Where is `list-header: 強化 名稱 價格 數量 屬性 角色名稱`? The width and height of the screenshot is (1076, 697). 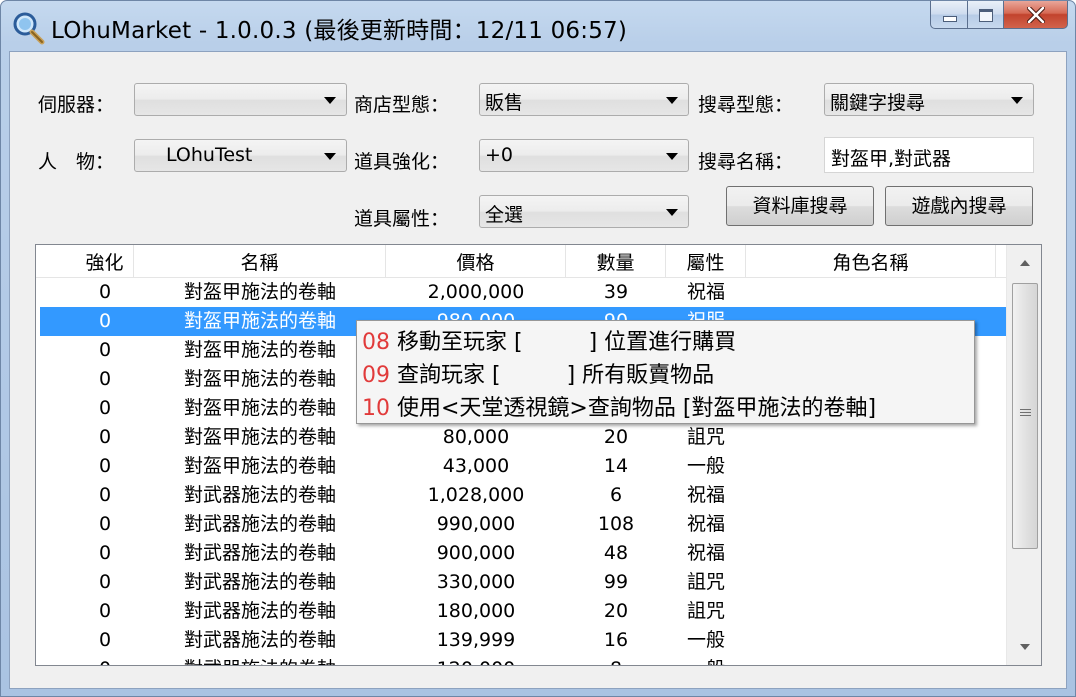 list-header: 強化 名稱 價格 數量 屬性 角色名稱 is located at coordinates (521, 261).